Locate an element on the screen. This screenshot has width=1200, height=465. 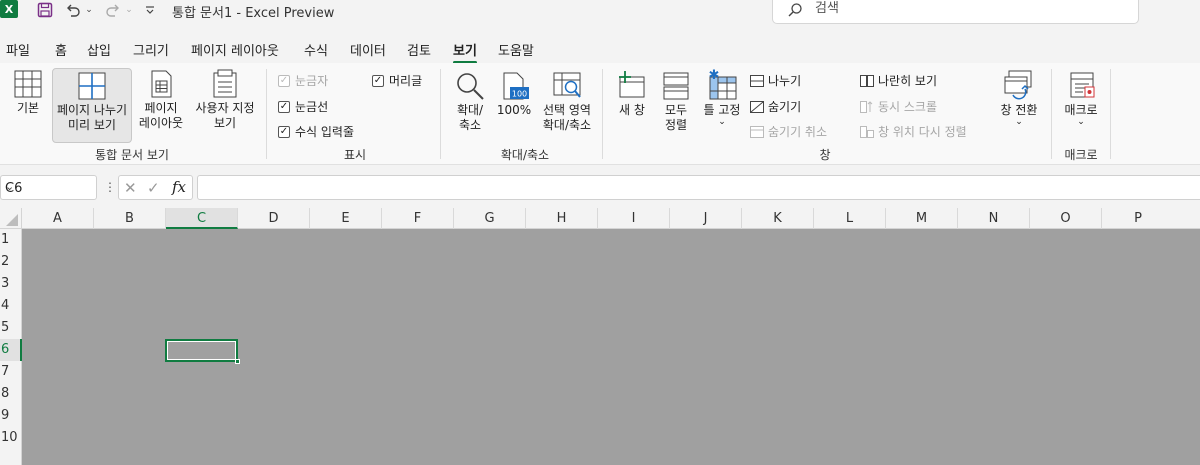
unhide-button: 숨기기 취소 is located at coordinates (788, 131).